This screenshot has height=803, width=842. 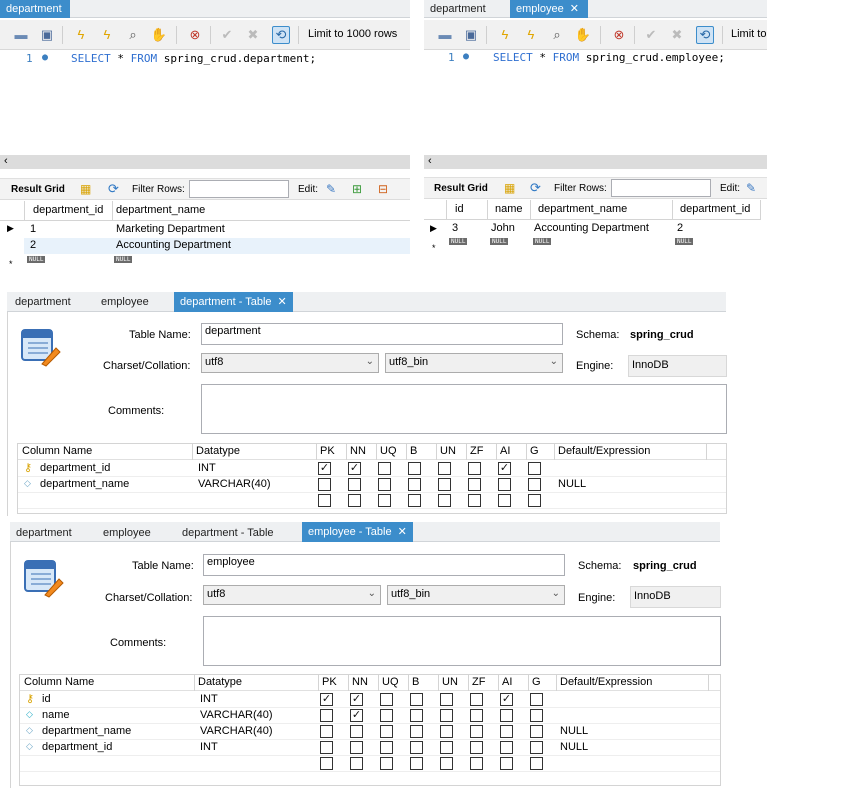 What do you see at coordinates (159, 35) in the screenshot?
I see `stop-hand-icon: ✋` at bounding box center [159, 35].